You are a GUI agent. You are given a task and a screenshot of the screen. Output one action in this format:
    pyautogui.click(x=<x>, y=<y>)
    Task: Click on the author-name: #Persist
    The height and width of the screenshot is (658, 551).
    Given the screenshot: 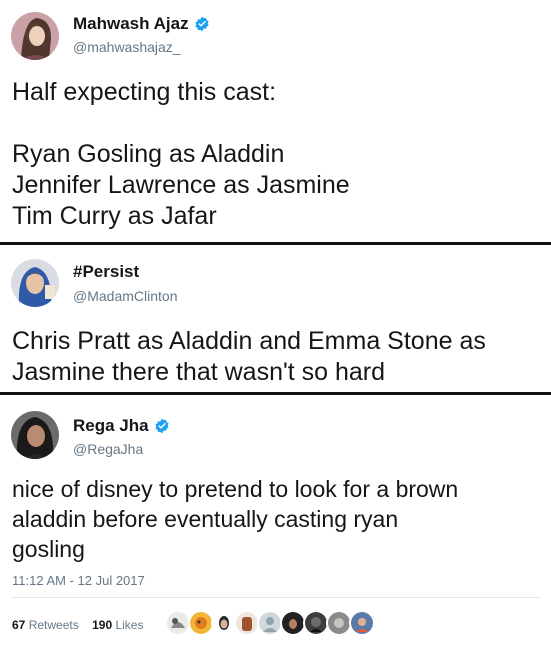 What is the action you would take?
    pyautogui.click(x=106, y=272)
    